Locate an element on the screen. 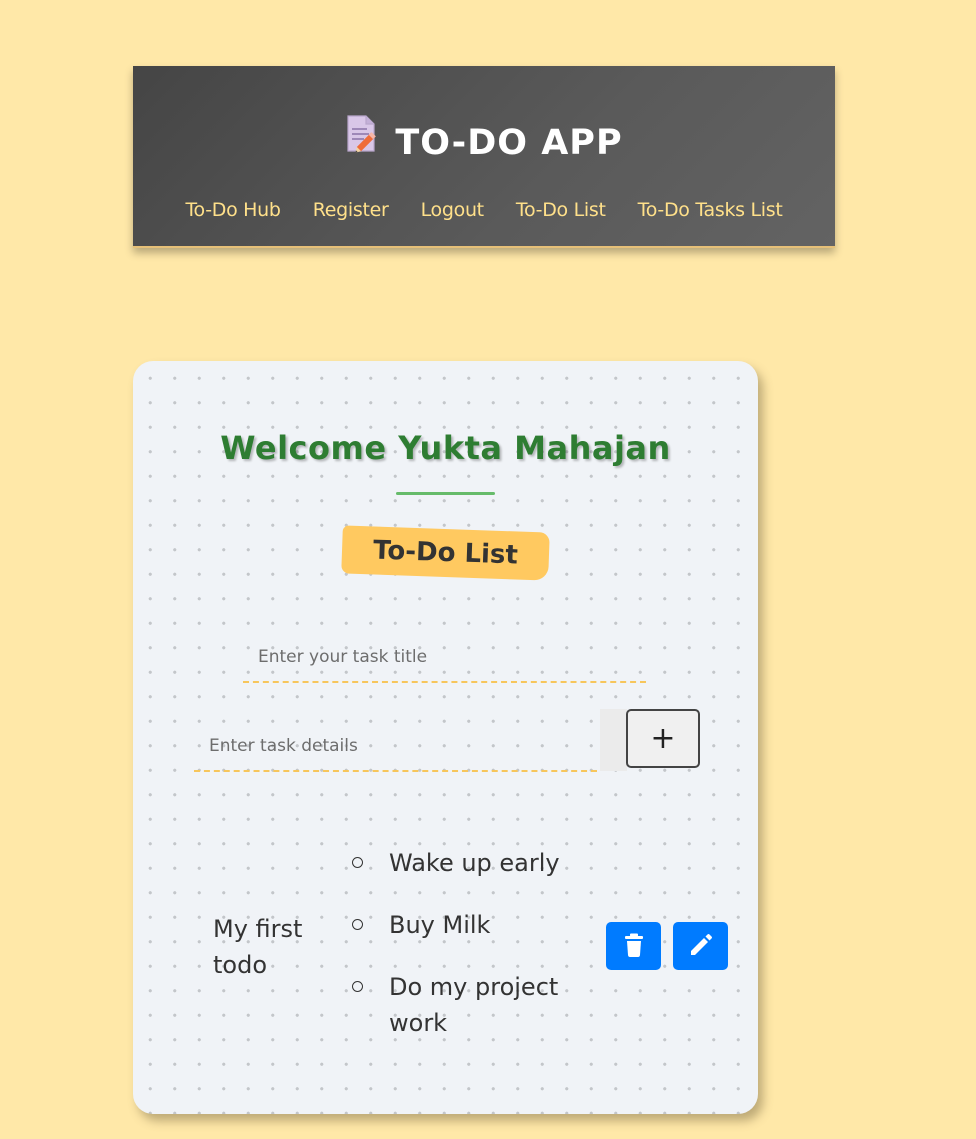 The height and width of the screenshot is (1139, 976). section-label: To-Do List is located at coordinates (445, 553).